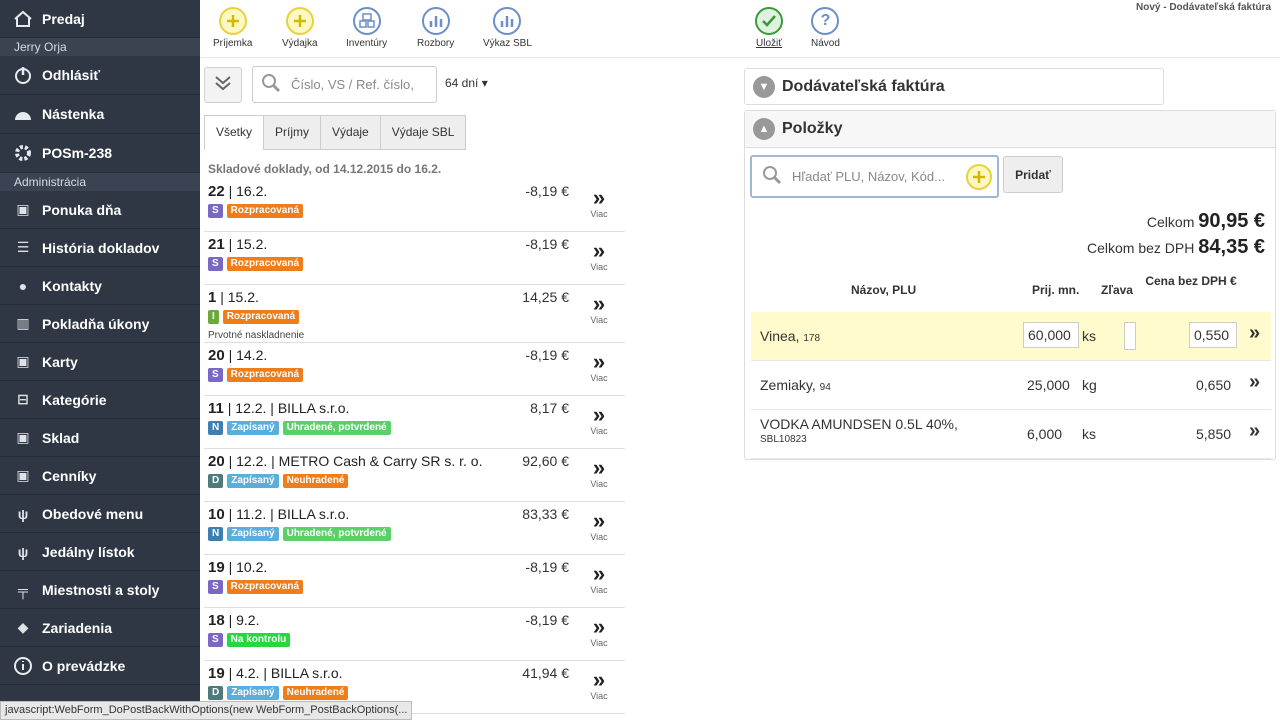 The height and width of the screenshot is (720, 1280). Describe the element at coordinates (344, 84) in the screenshot. I see `document-search-input: Číslo, VS / Ref. číslo,` at that location.